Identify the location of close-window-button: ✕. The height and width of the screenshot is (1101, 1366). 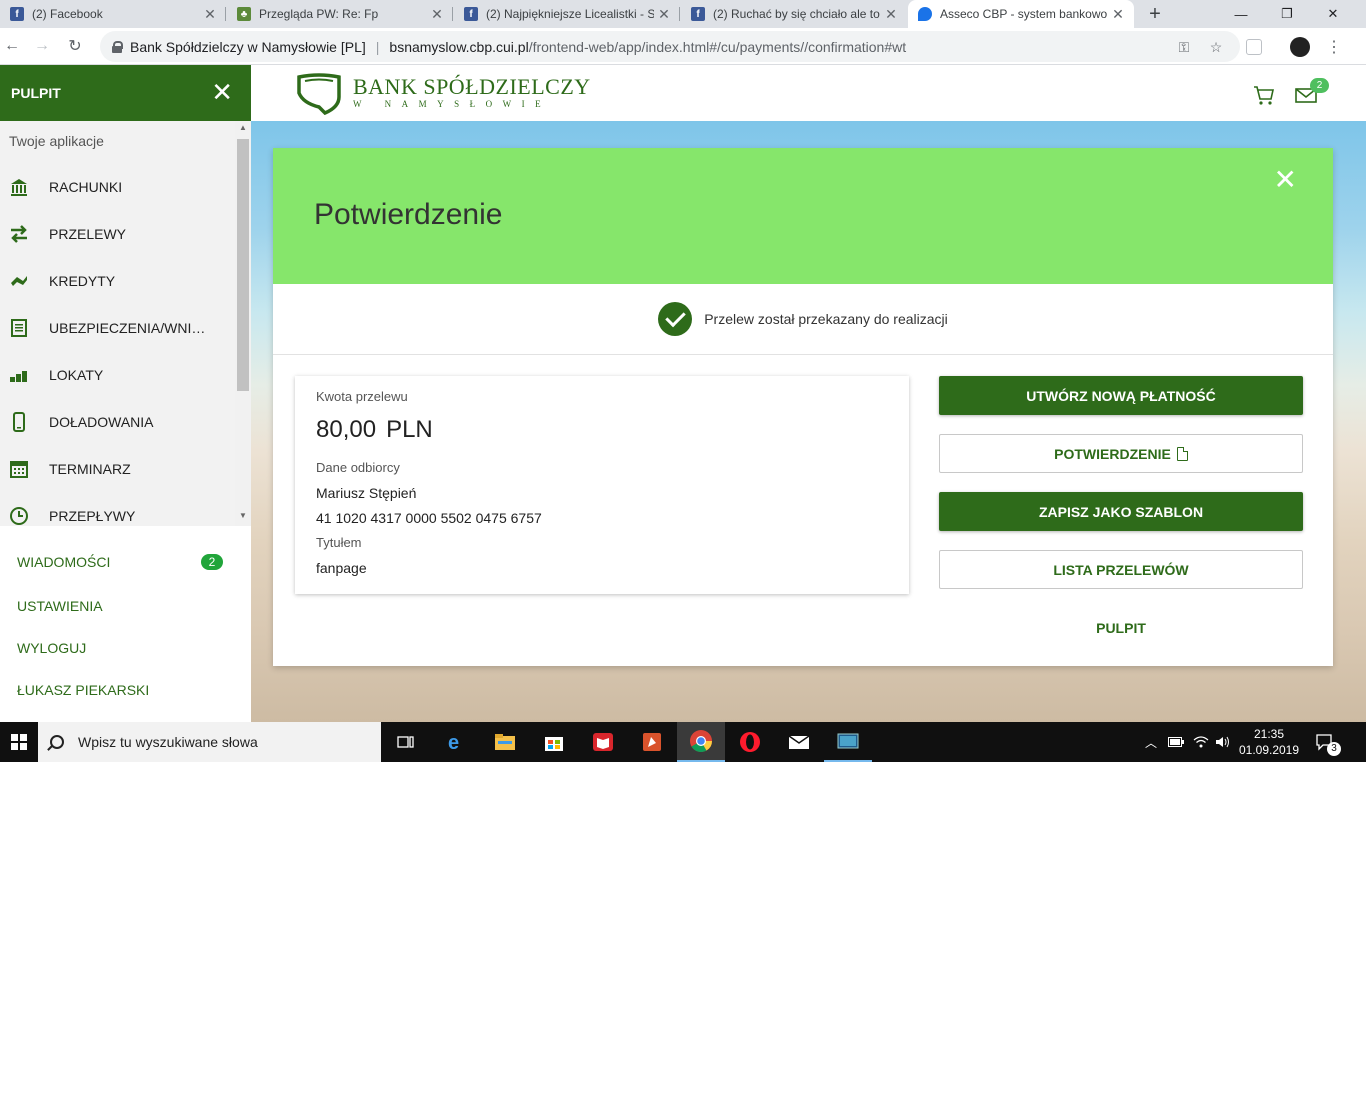
(1333, 14).